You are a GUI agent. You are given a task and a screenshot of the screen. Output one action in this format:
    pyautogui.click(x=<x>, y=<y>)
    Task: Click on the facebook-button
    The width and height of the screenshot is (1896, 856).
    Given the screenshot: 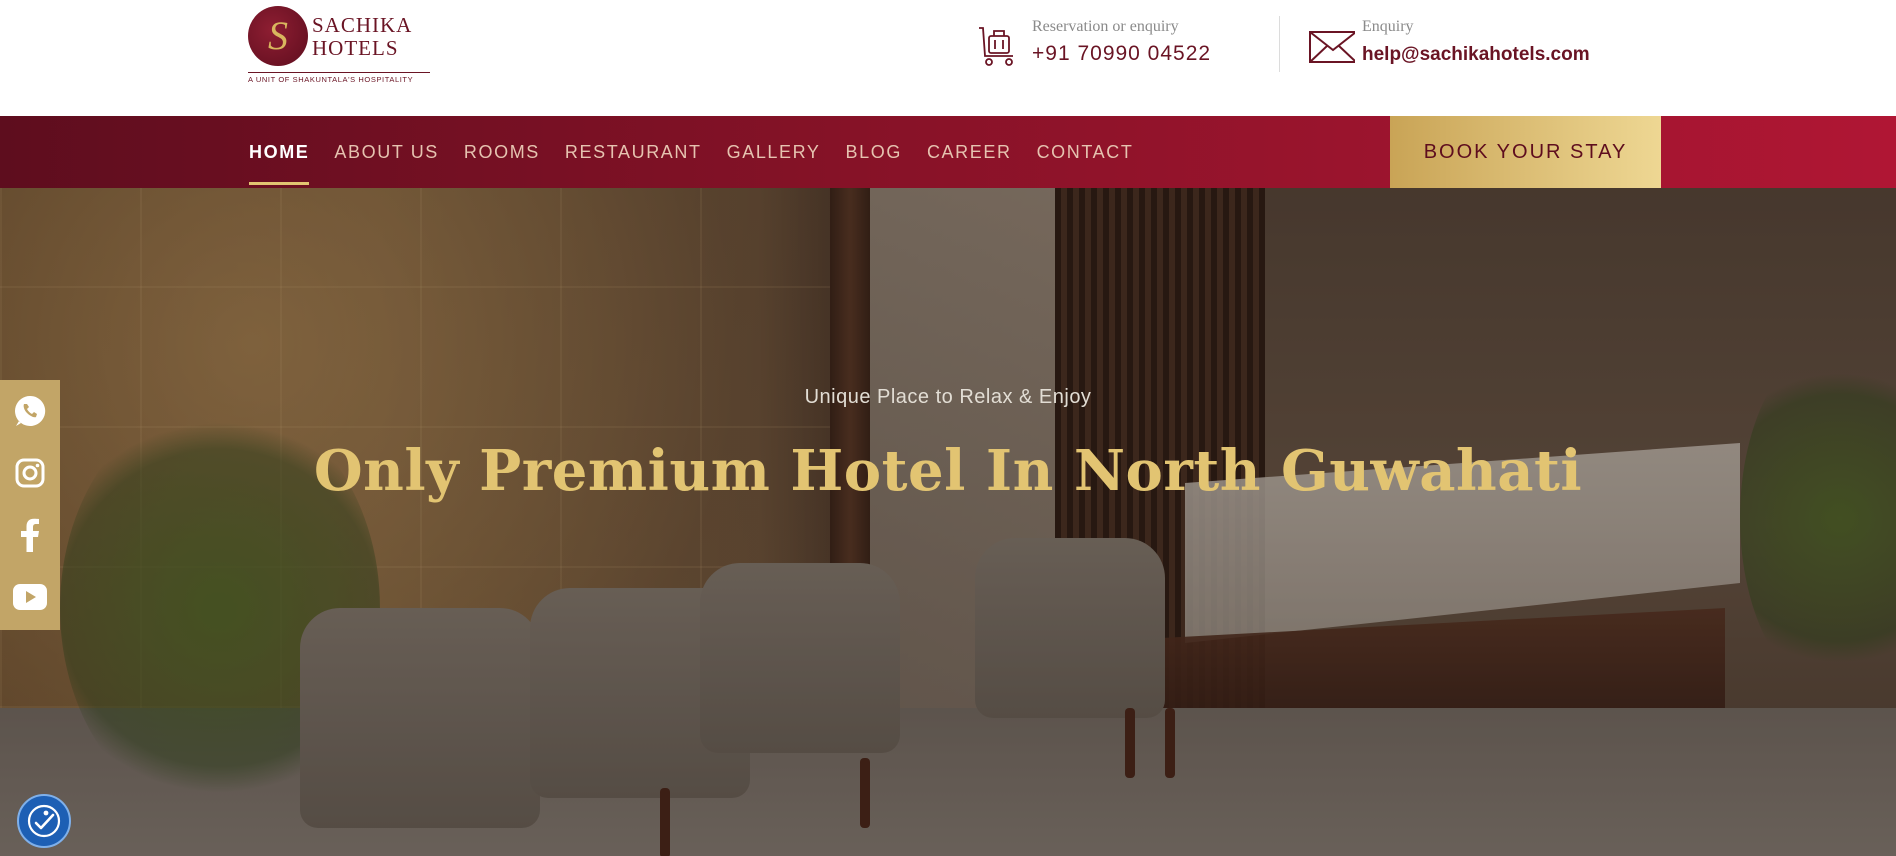 What is the action you would take?
    pyautogui.click(x=30, y=535)
    